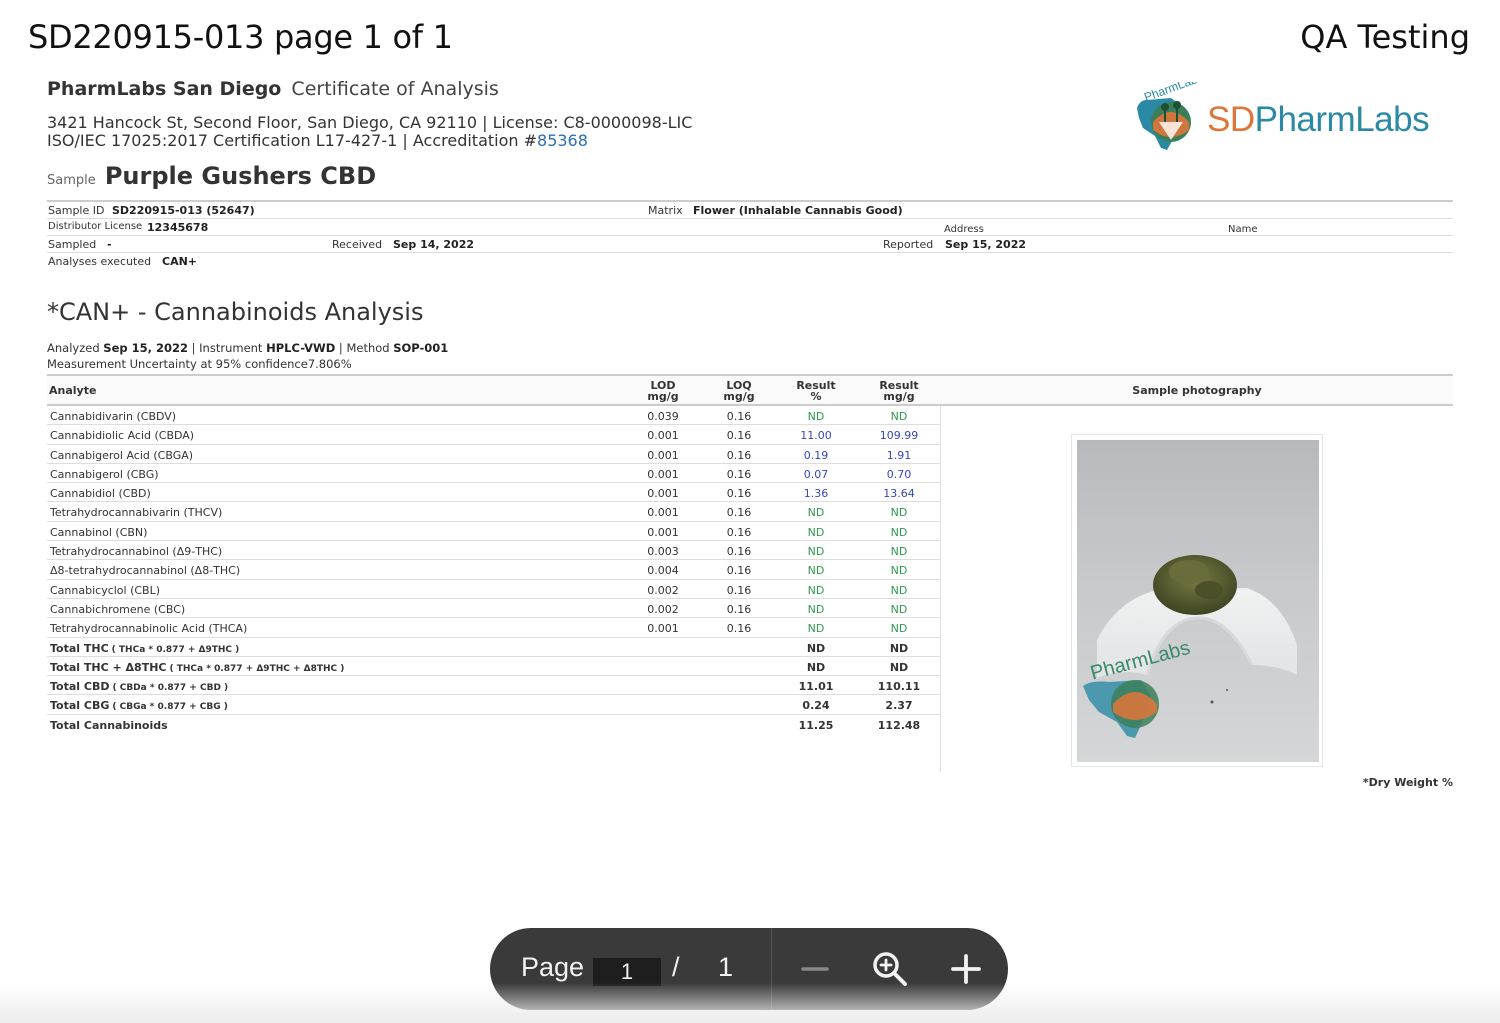 The height and width of the screenshot is (1023, 1500). Describe the element at coordinates (663, 416) in the screenshot. I see `lod-value: 0.039` at that location.